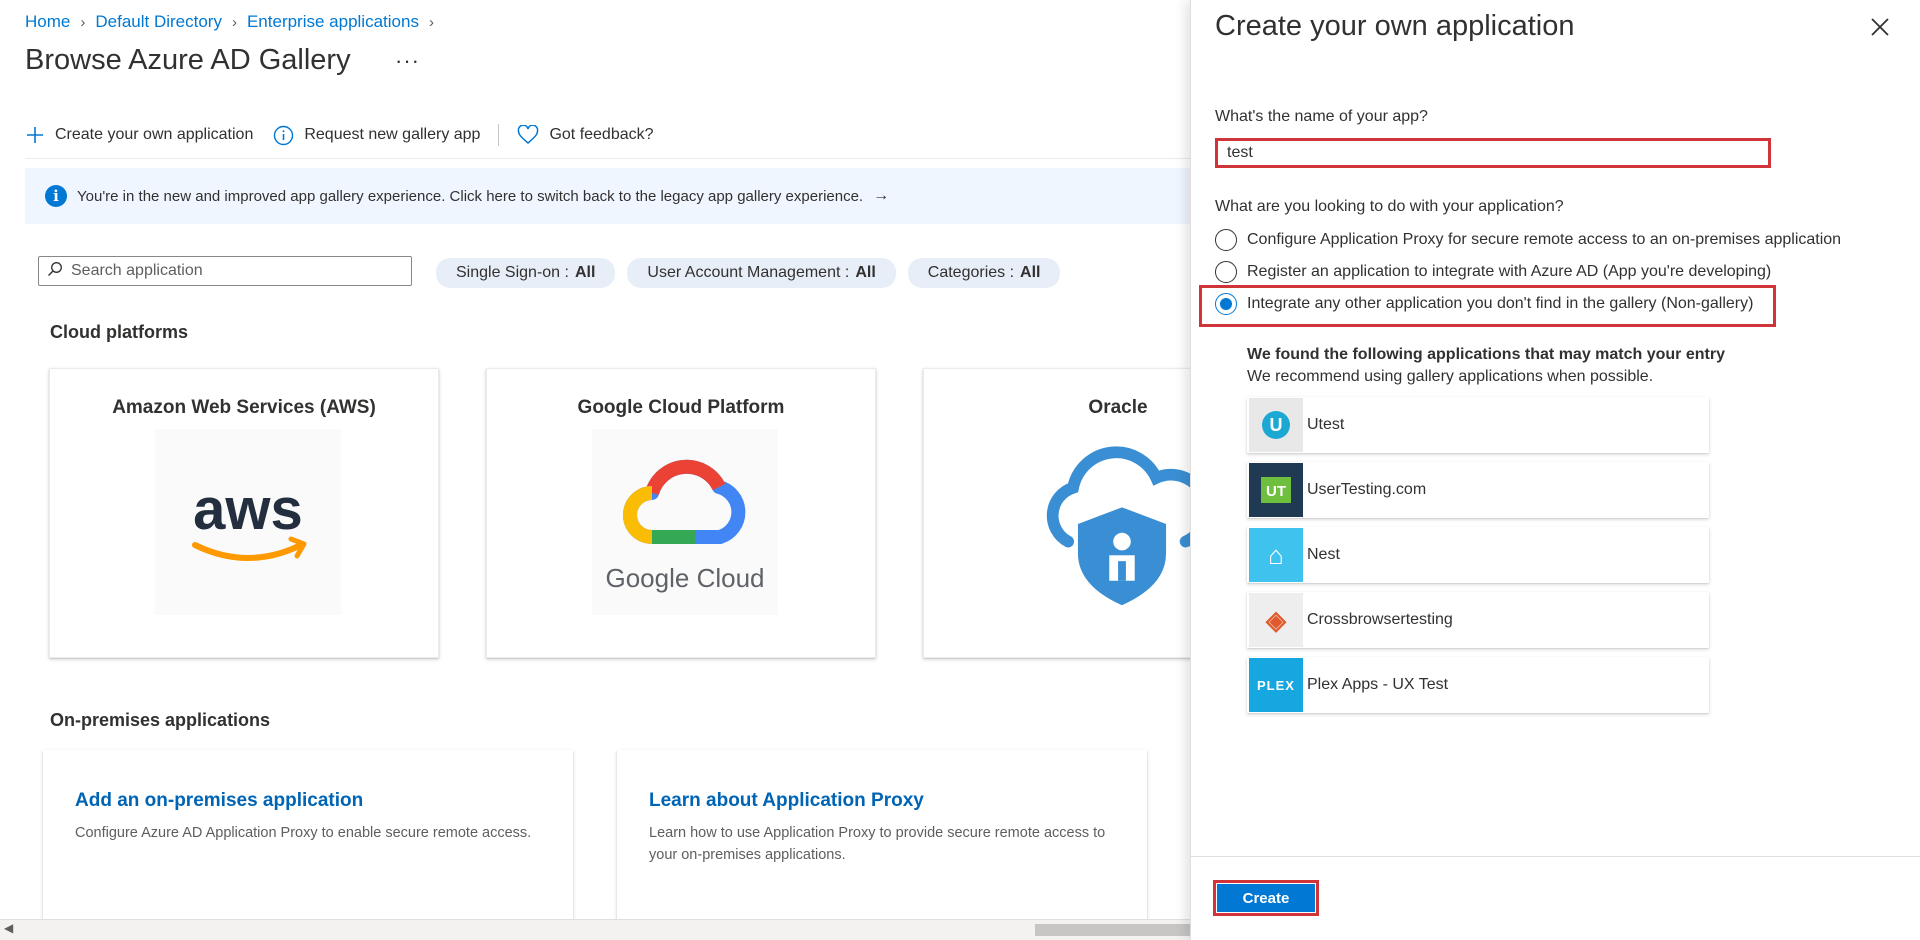 This screenshot has width=1920, height=940. I want to click on create-own-app-label: Create your own application, so click(154, 134).